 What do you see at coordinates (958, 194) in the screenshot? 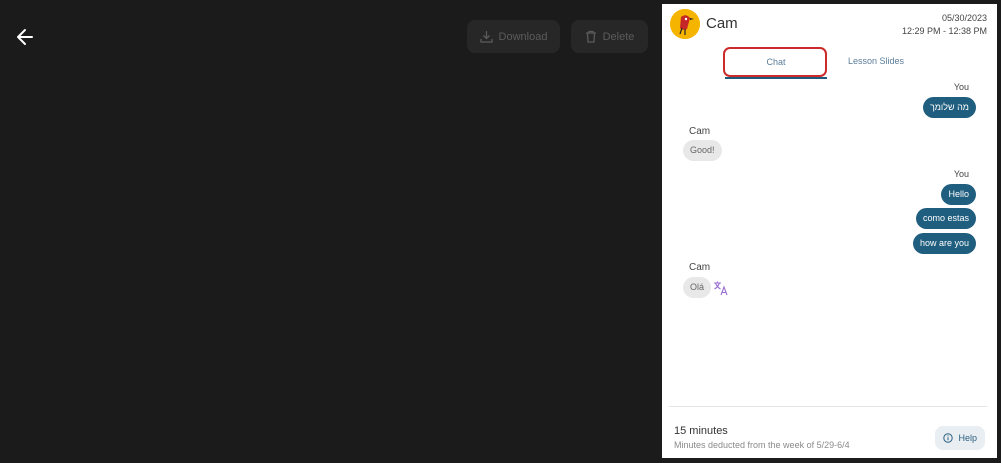
I see `chat-bubble-mine: Hello` at bounding box center [958, 194].